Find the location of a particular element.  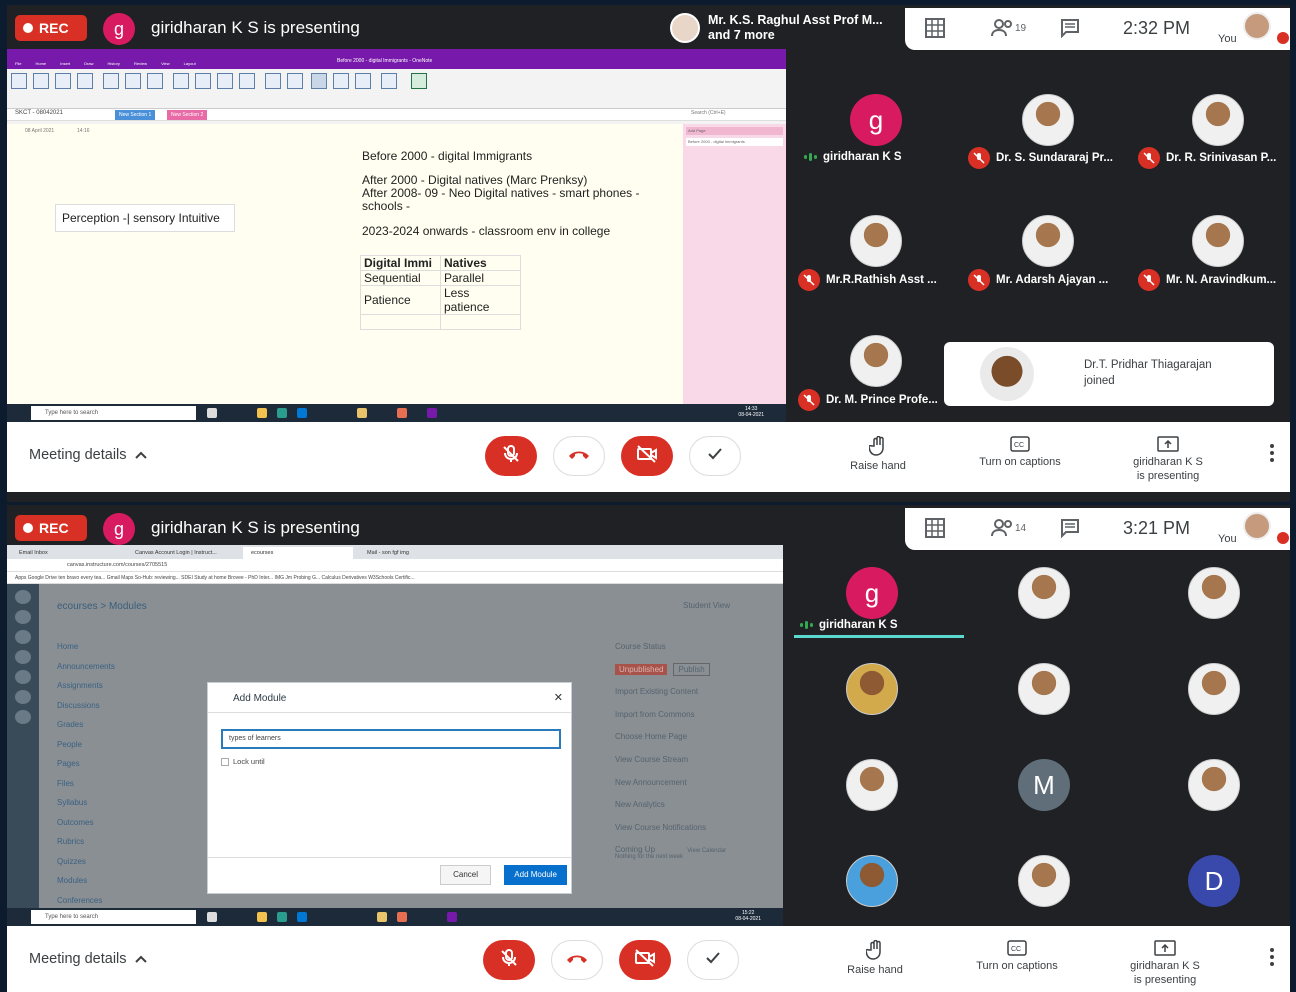

perception-note: Perception -| sensory Intuitive is located at coordinates (145, 218).